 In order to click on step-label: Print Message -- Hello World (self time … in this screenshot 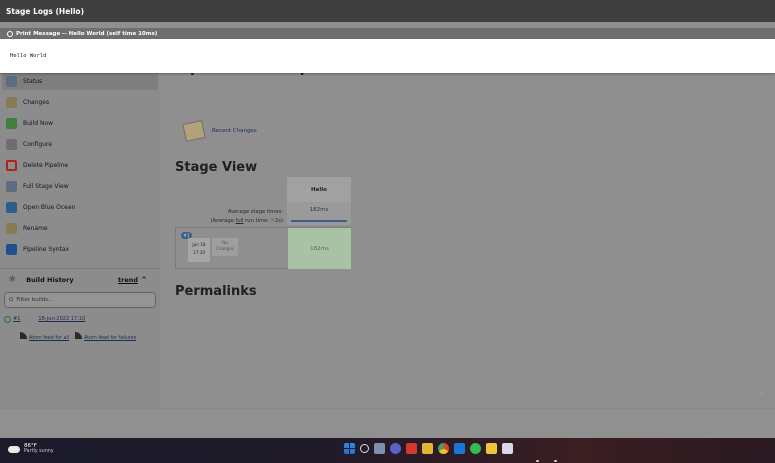, I will do `click(87, 33)`.